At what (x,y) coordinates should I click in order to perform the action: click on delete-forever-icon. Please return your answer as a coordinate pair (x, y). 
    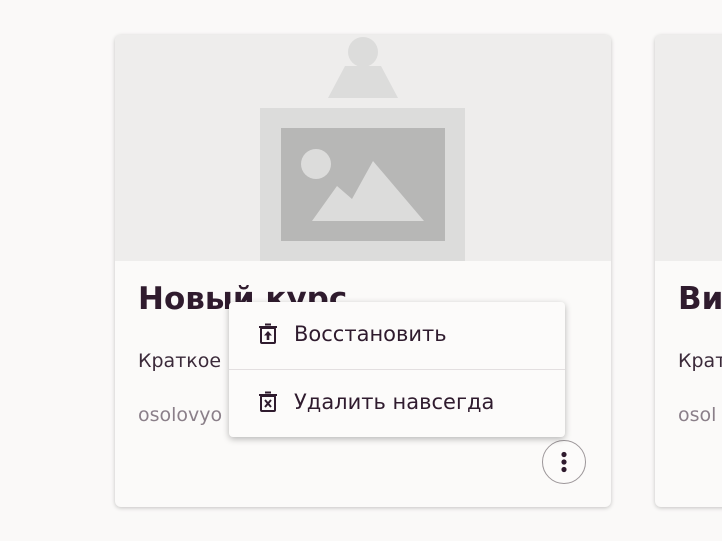
    Looking at the image, I should click on (268, 401).